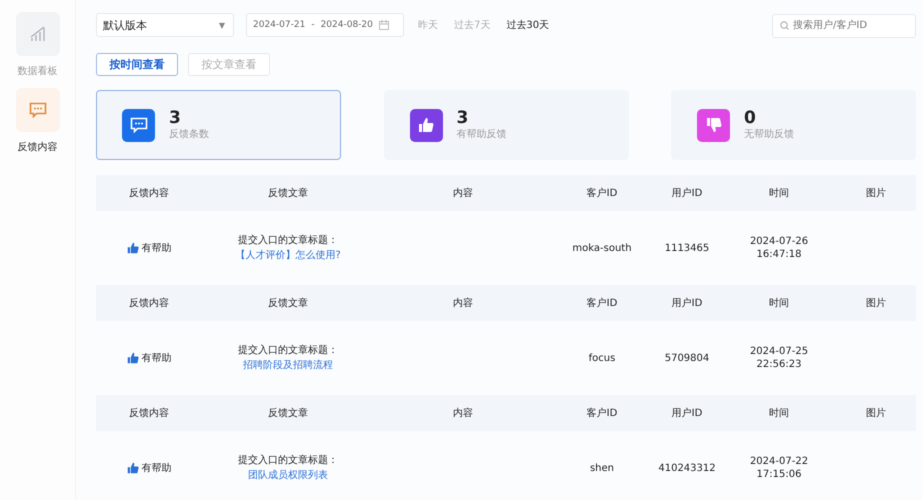 The image size is (922, 500). I want to click on article-cell: 提交入口的文章标题： 【人才评价】怎么使用?, so click(288, 248).